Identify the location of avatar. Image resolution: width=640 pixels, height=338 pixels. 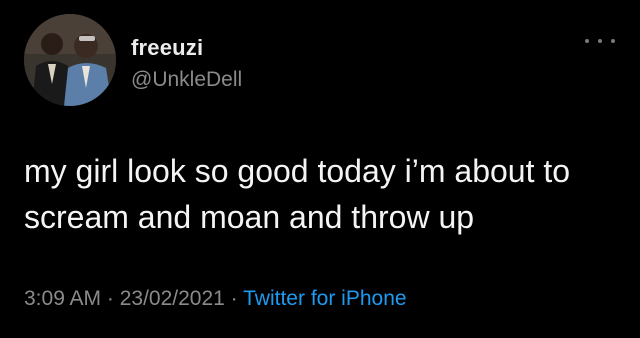
(70, 60).